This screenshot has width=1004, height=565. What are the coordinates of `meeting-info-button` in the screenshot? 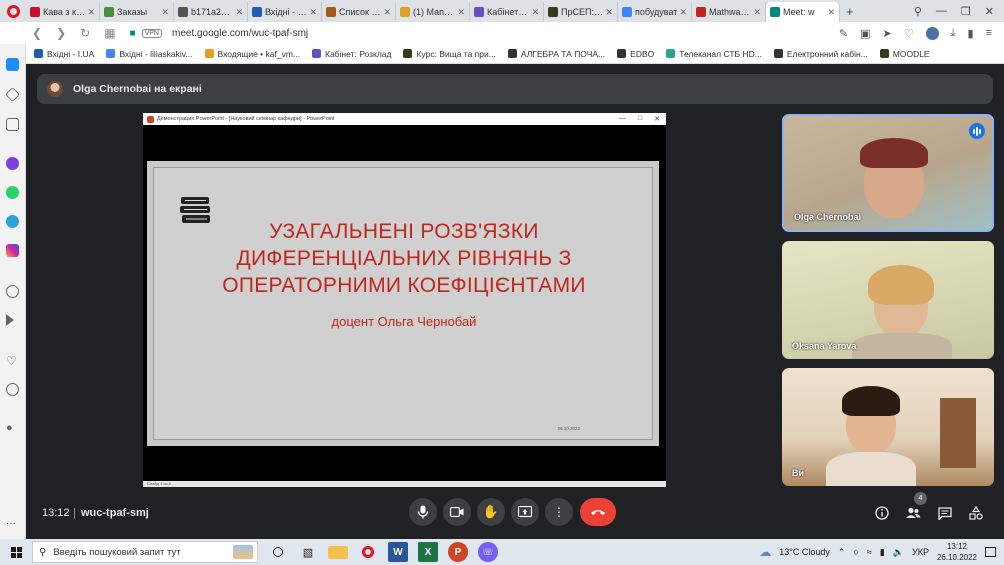 It's located at (882, 513).